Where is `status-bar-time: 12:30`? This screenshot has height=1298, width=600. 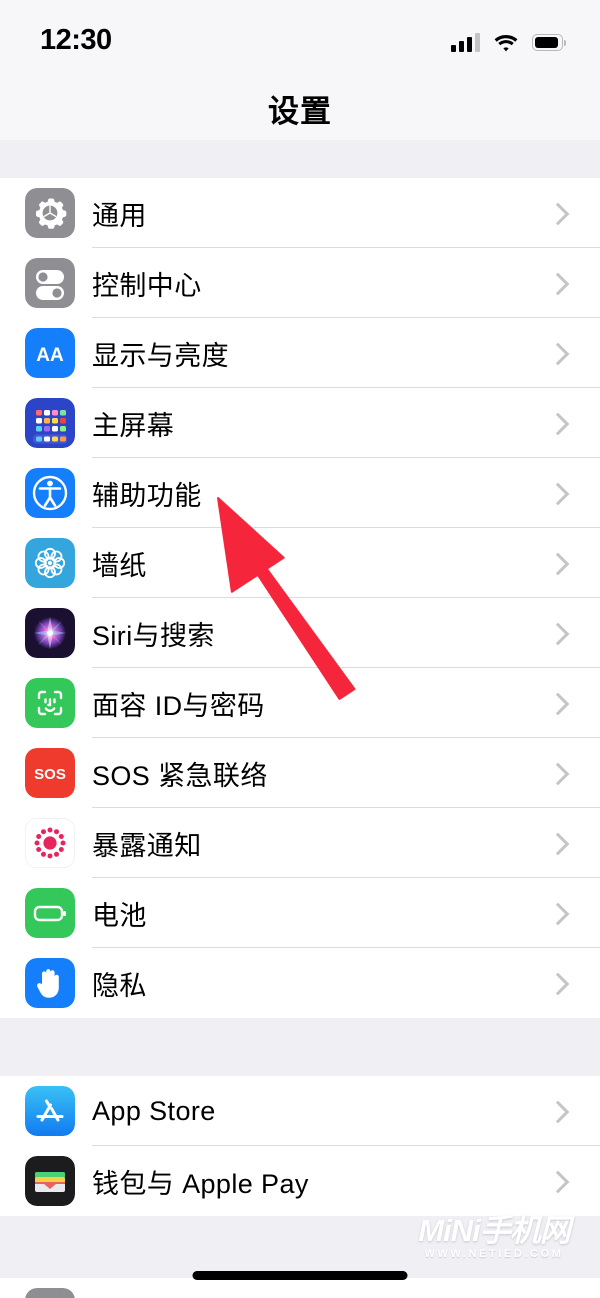 status-bar-time: 12:30 is located at coordinates (76, 40).